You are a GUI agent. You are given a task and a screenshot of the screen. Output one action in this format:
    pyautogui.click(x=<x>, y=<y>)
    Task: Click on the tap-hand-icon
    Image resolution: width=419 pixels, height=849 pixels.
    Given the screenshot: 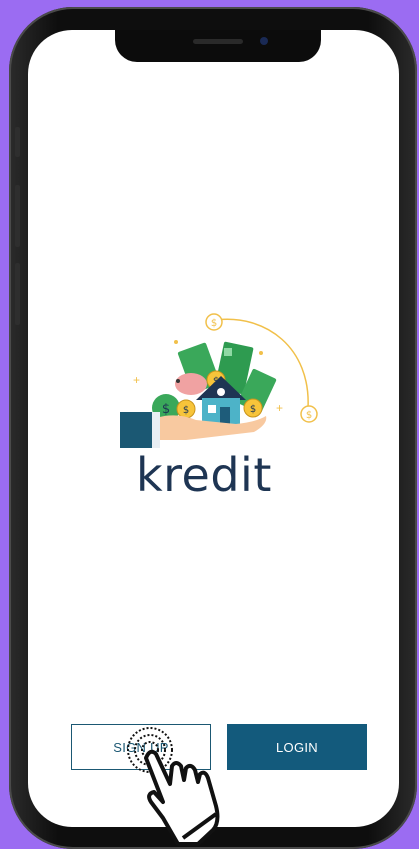 What is the action you would take?
    pyautogui.click(x=173, y=786)
    